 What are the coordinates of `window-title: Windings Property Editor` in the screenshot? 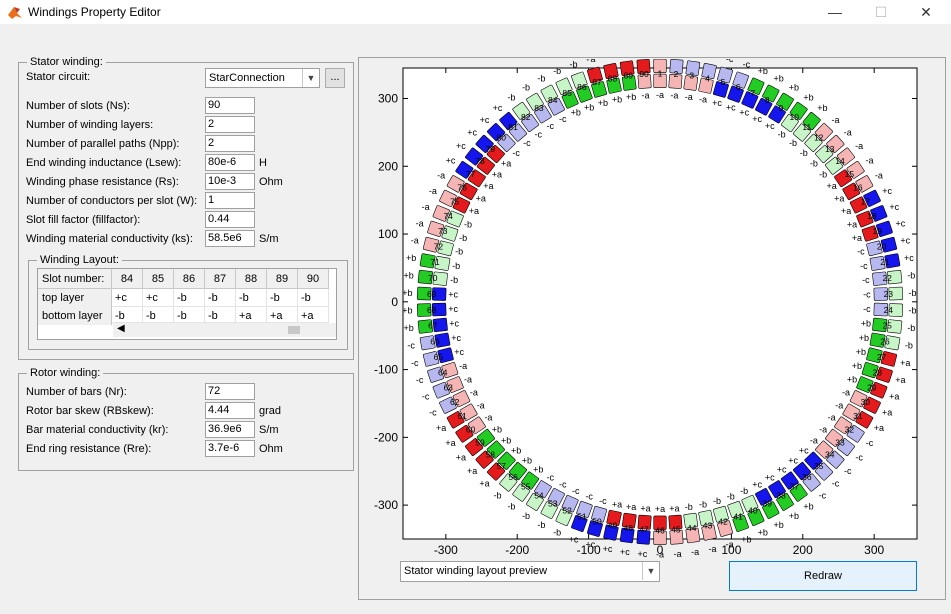 It's located at (94, 12).